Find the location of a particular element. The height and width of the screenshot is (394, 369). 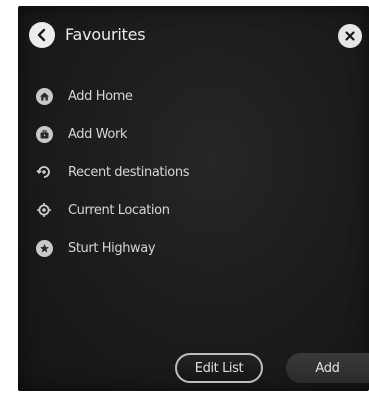

star-icon is located at coordinates (44, 248).